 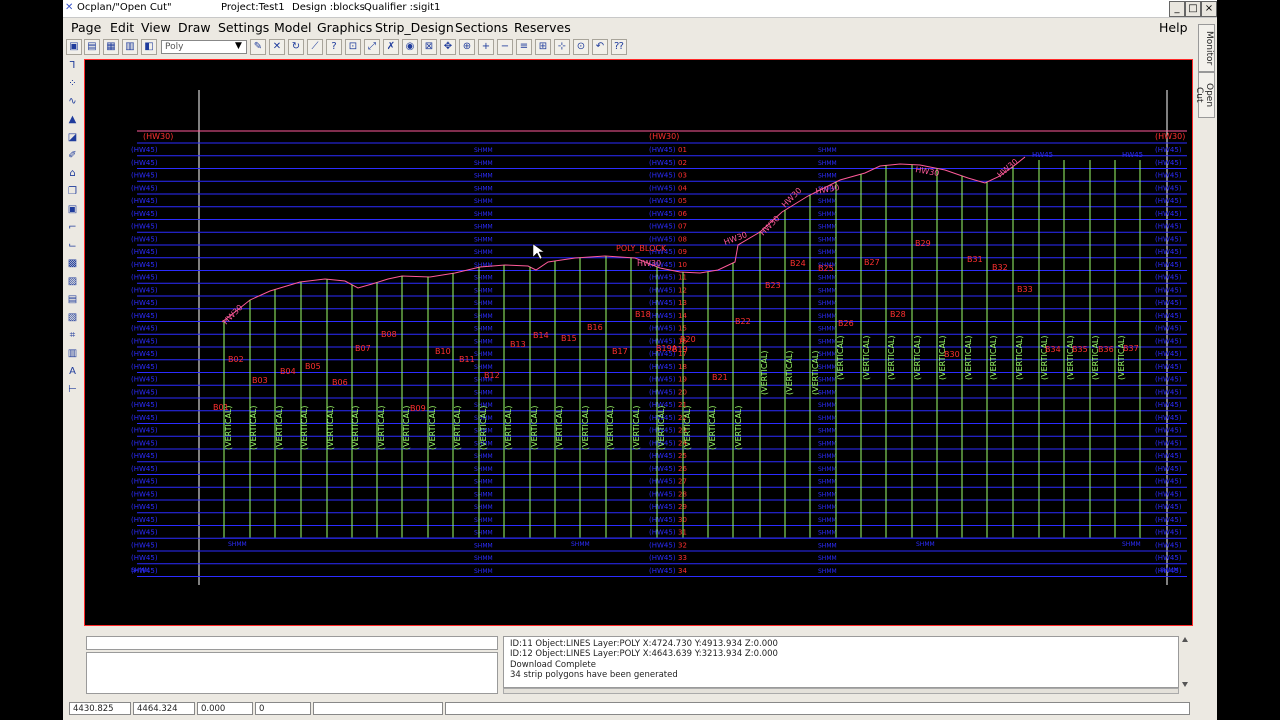 I want to click on grid-icon: ≡, so click(x=524, y=47).